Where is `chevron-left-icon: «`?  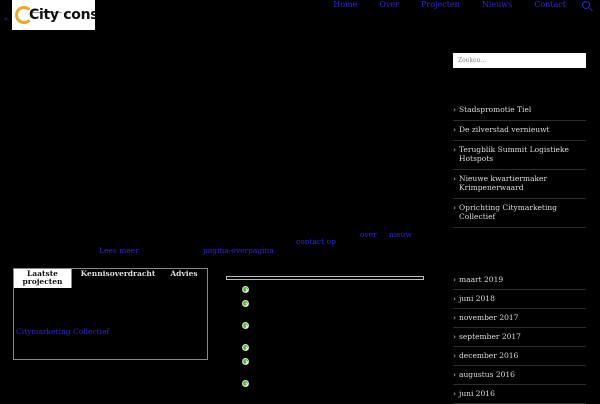 chevron-left-icon: « is located at coordinates (6, 19).